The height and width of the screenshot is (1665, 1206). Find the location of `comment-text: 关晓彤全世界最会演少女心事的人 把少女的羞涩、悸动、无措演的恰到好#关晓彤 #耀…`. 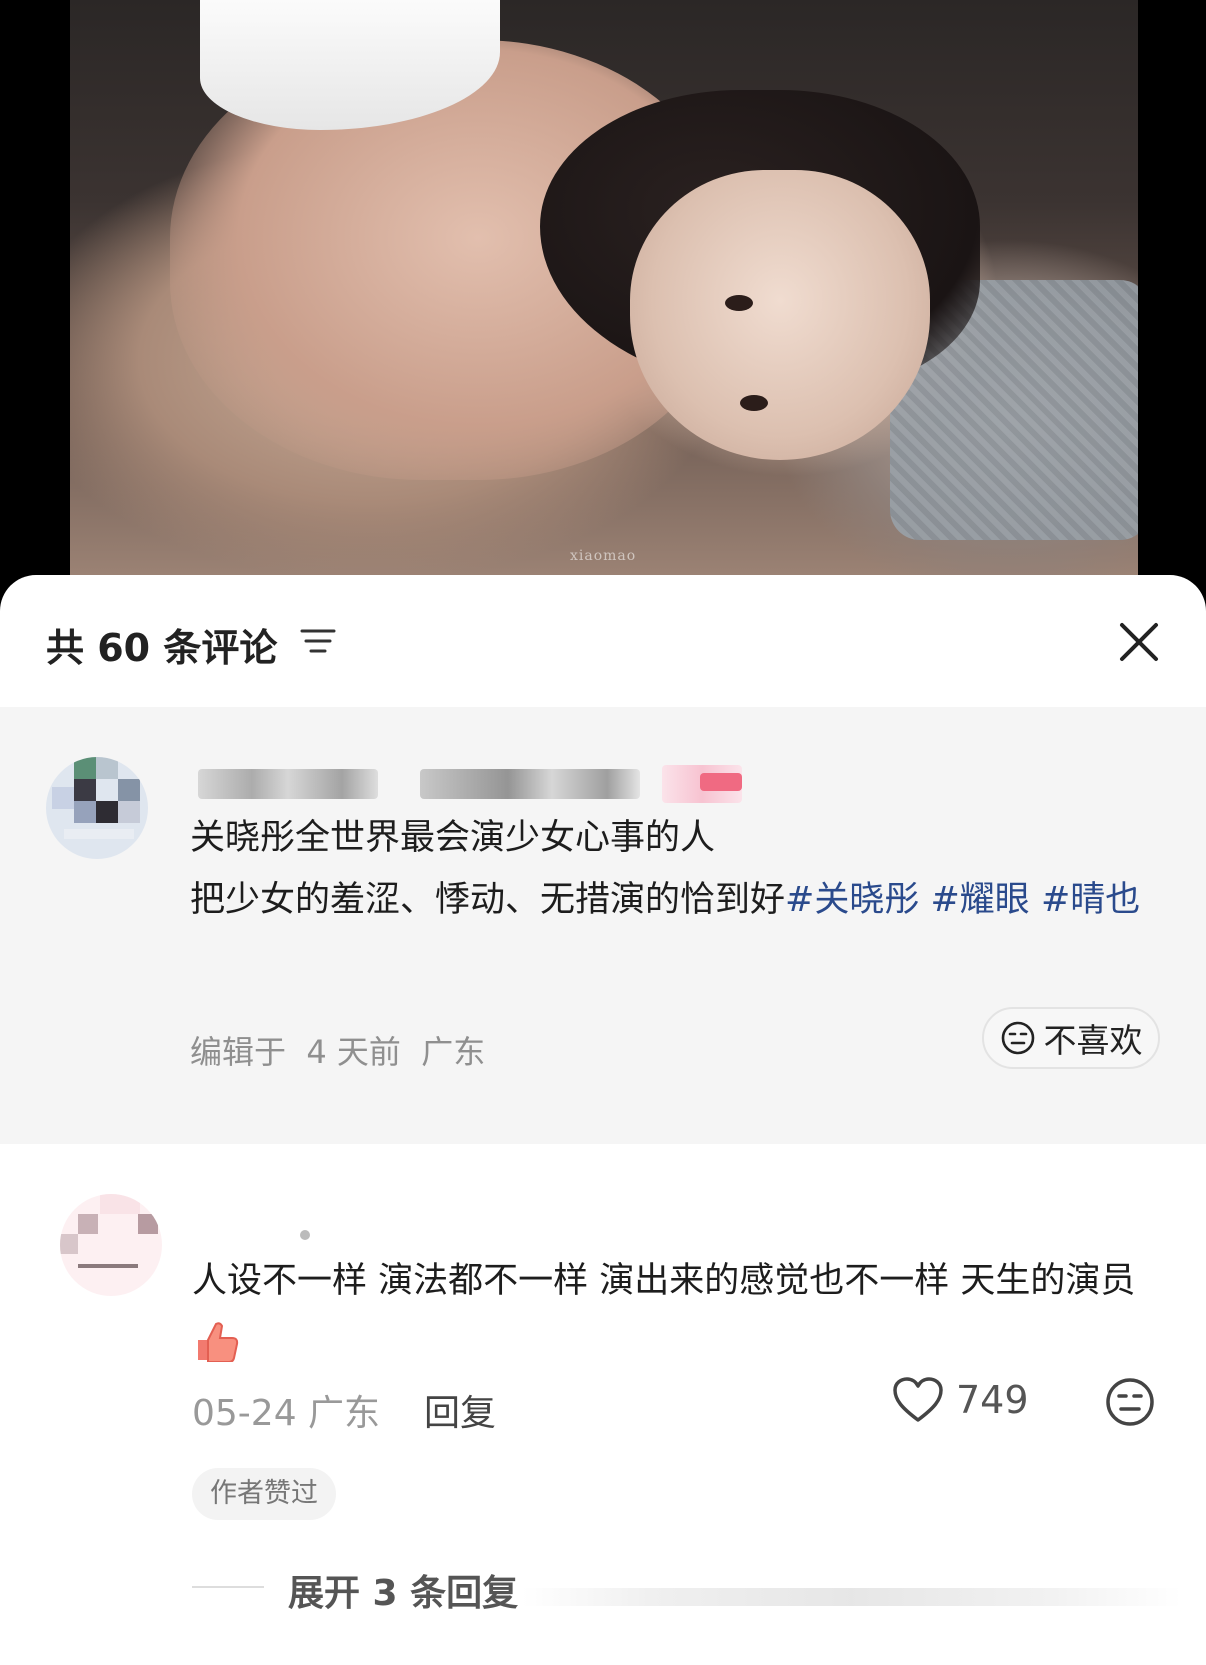

comment-text: 关晓彤全世界最会演少女心事的人 把少女的羞涩、悸动、无措演的恰到好#关晓彤 #耀… is located at coordinates (670, 869).